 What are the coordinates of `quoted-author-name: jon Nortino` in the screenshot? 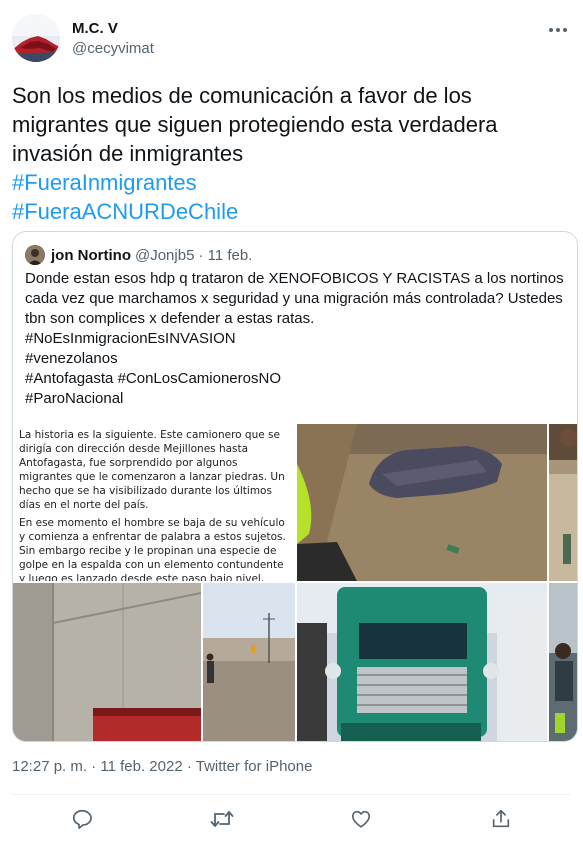 It's located at (91, 255).